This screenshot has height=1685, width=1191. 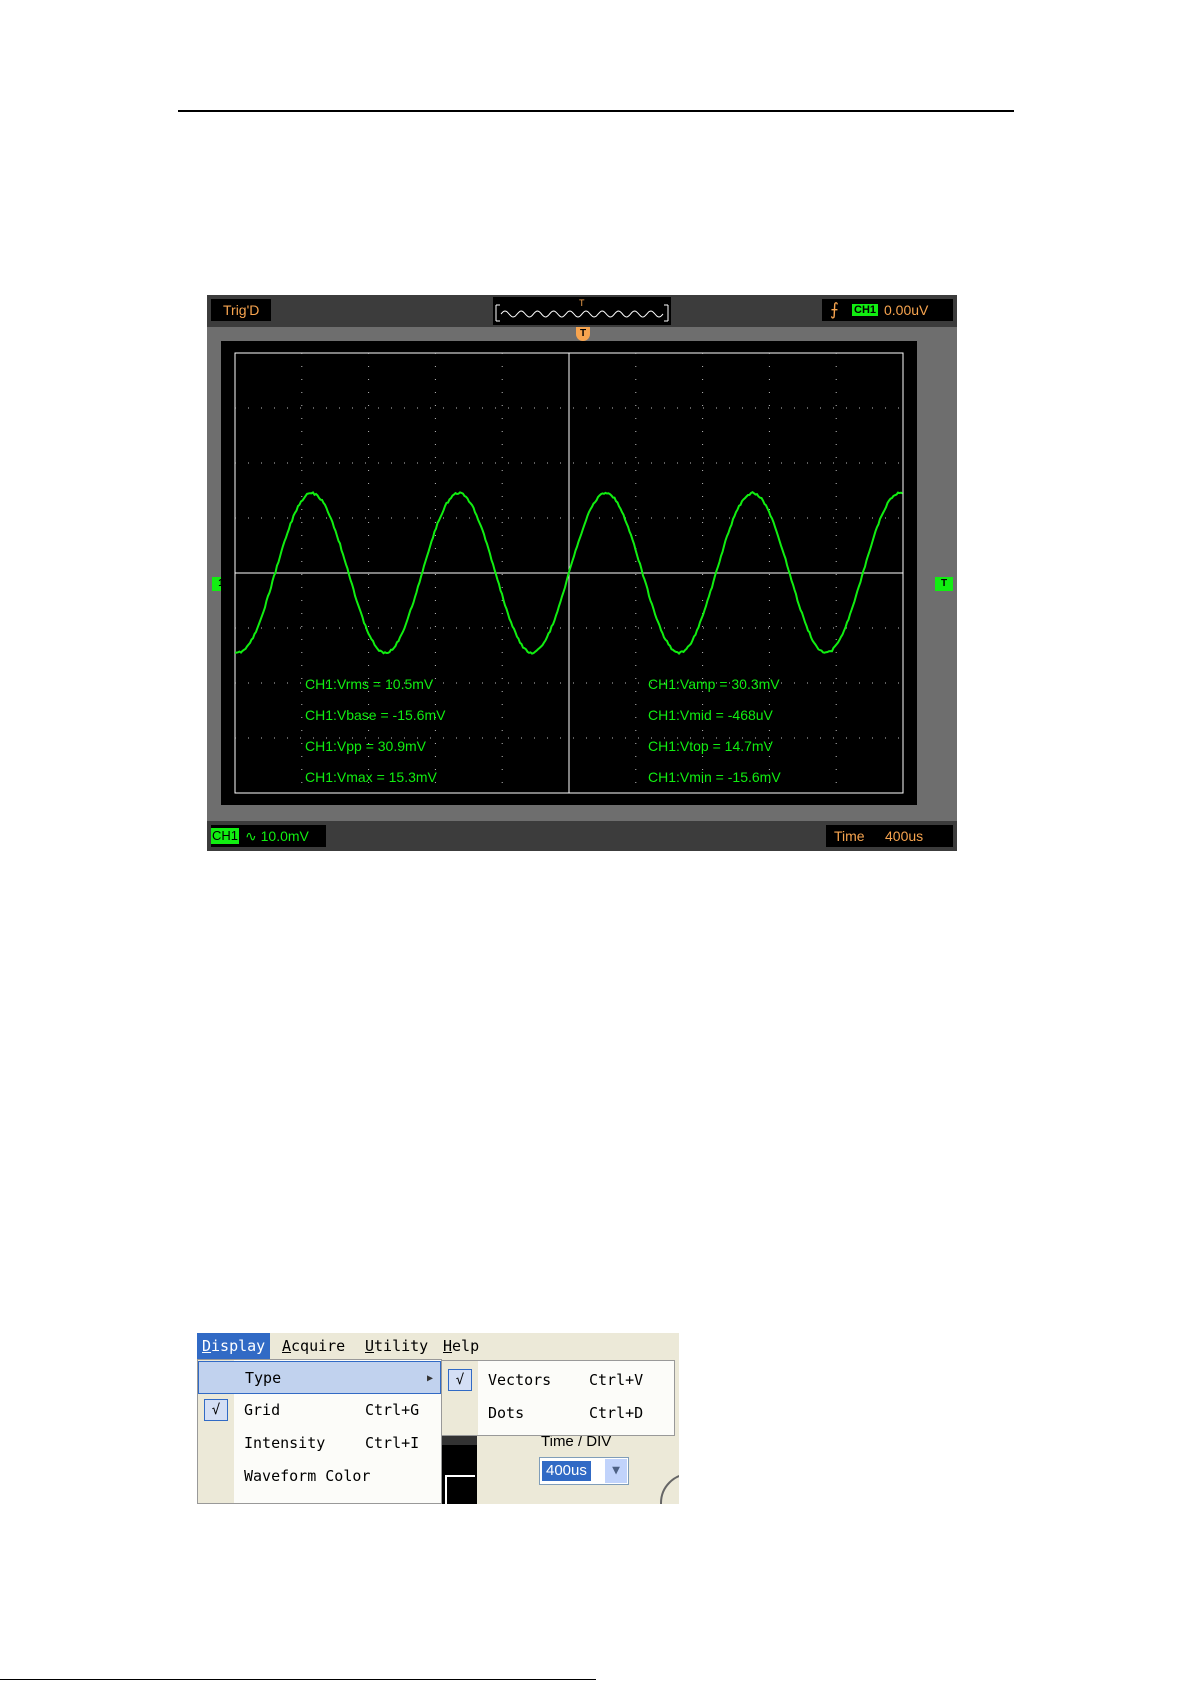 I want to click on menu-item-intensity: Intensity Ctrl+I, so click(x=319, y=1443).